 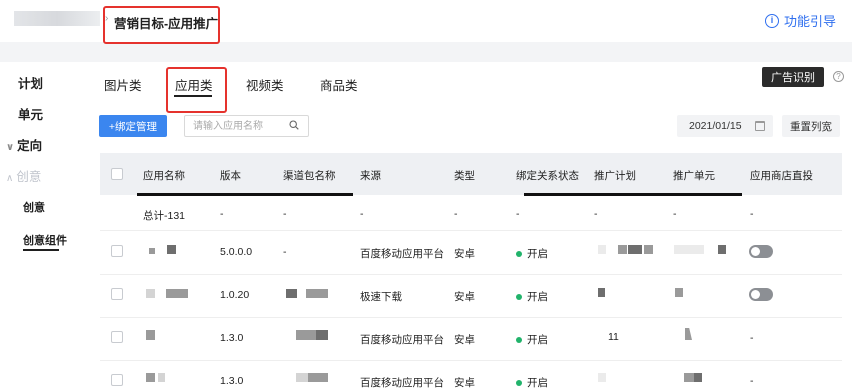 What do you see at coordinates (230, 175) in the screenshot?
I see `col-header-version: 版本` at bounding box center [230, 175].